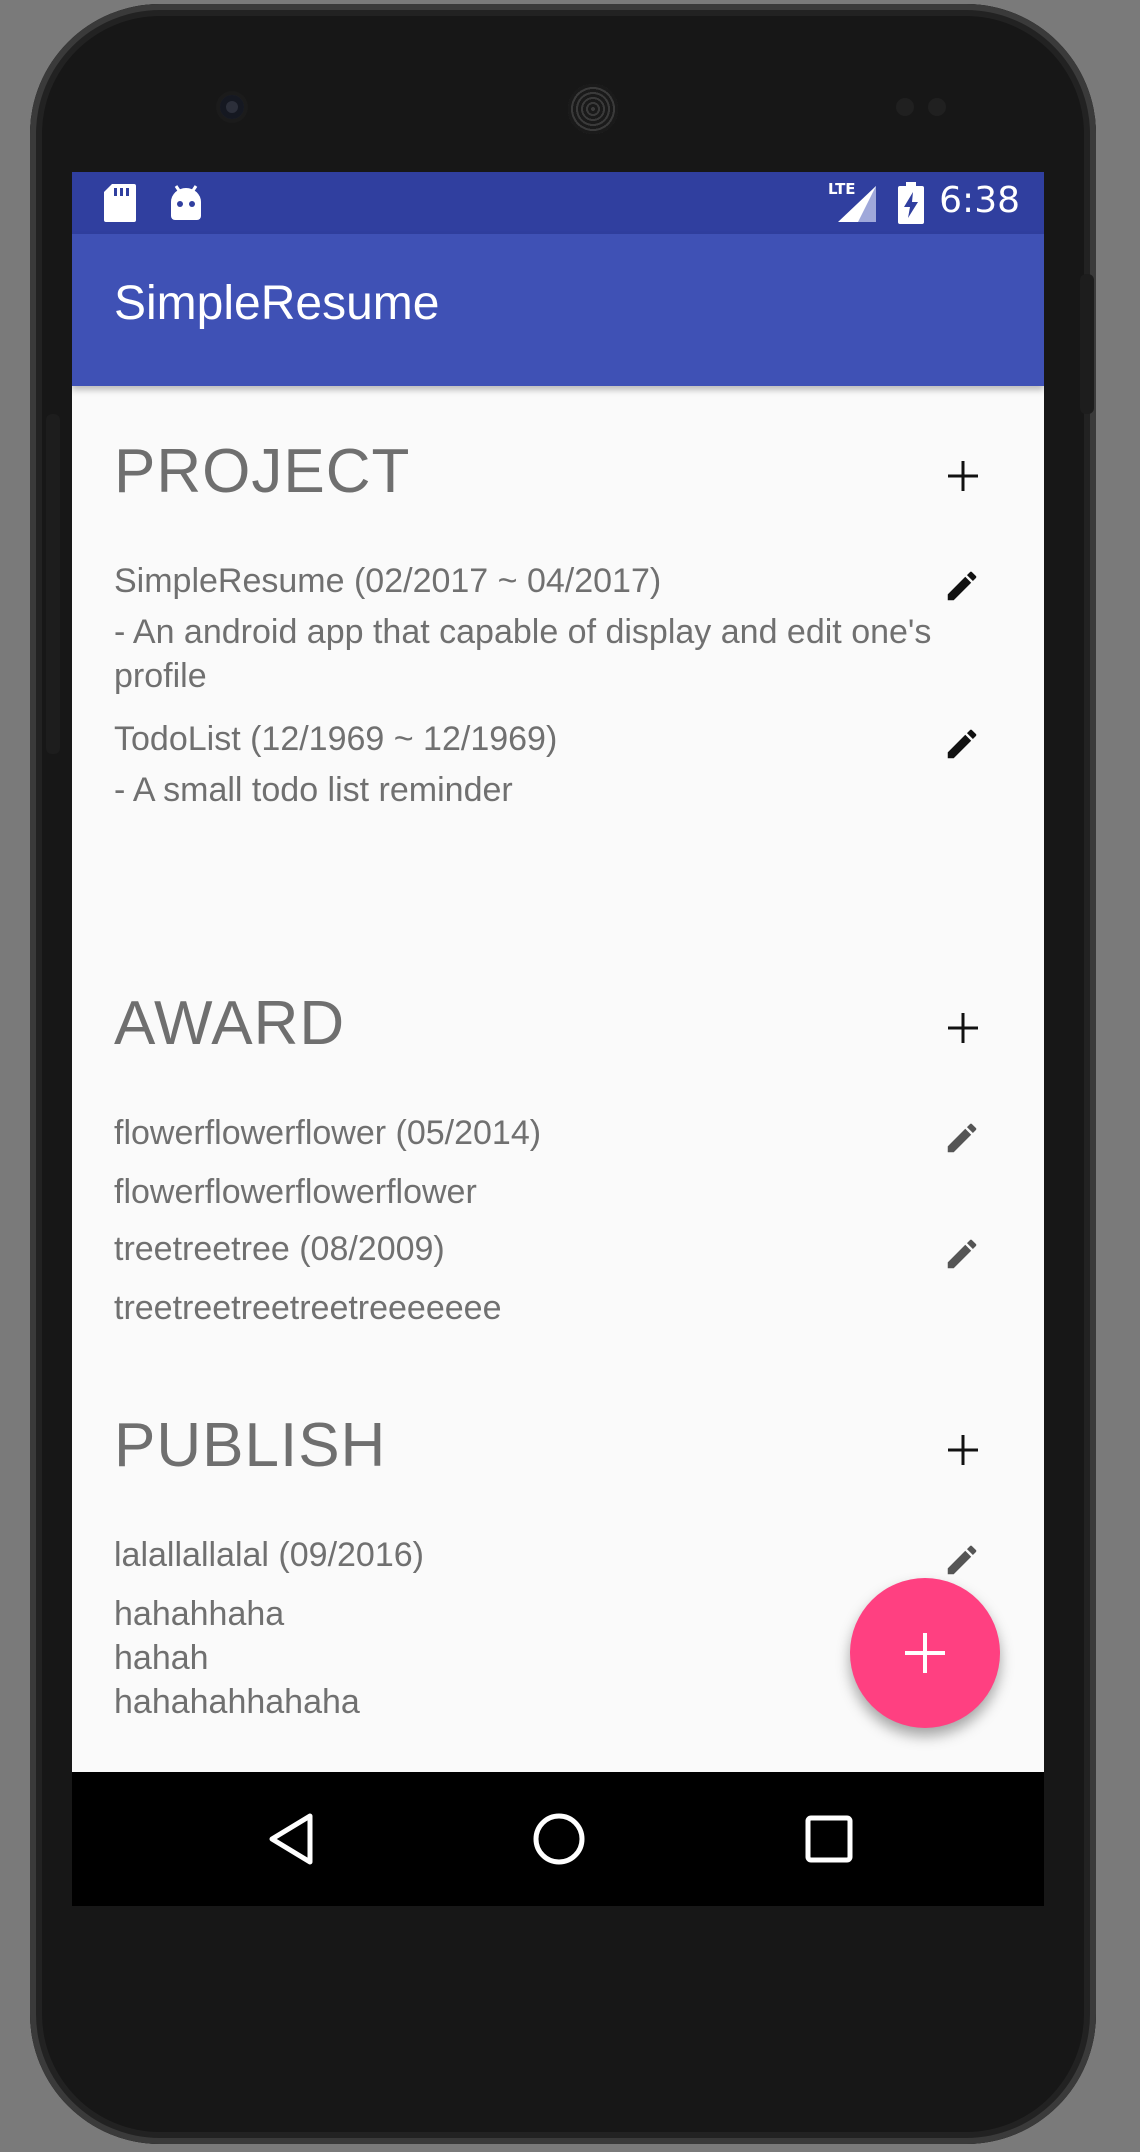  What do you see at coordinates (558, 203) in the screenshot?
I see `status-bar: LTE 6:38` at bounding box center [558, 203].